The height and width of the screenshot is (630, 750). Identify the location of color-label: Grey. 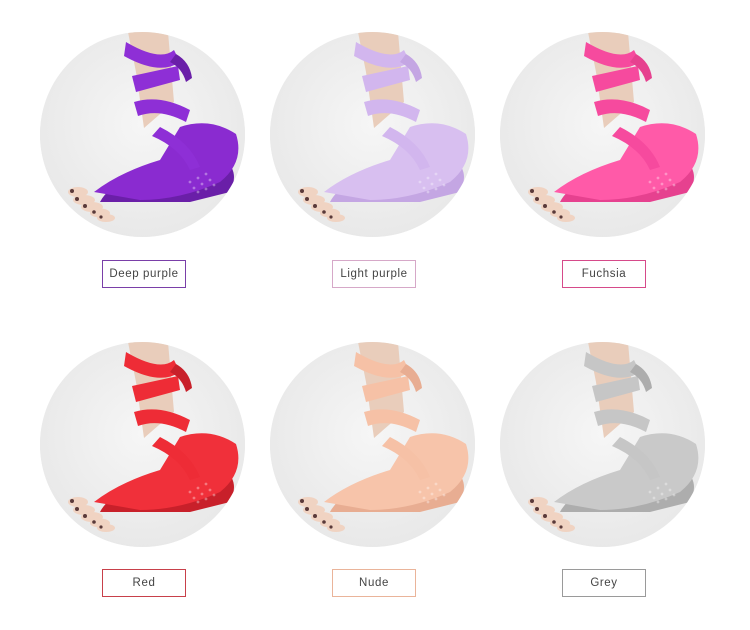
(604, 583).